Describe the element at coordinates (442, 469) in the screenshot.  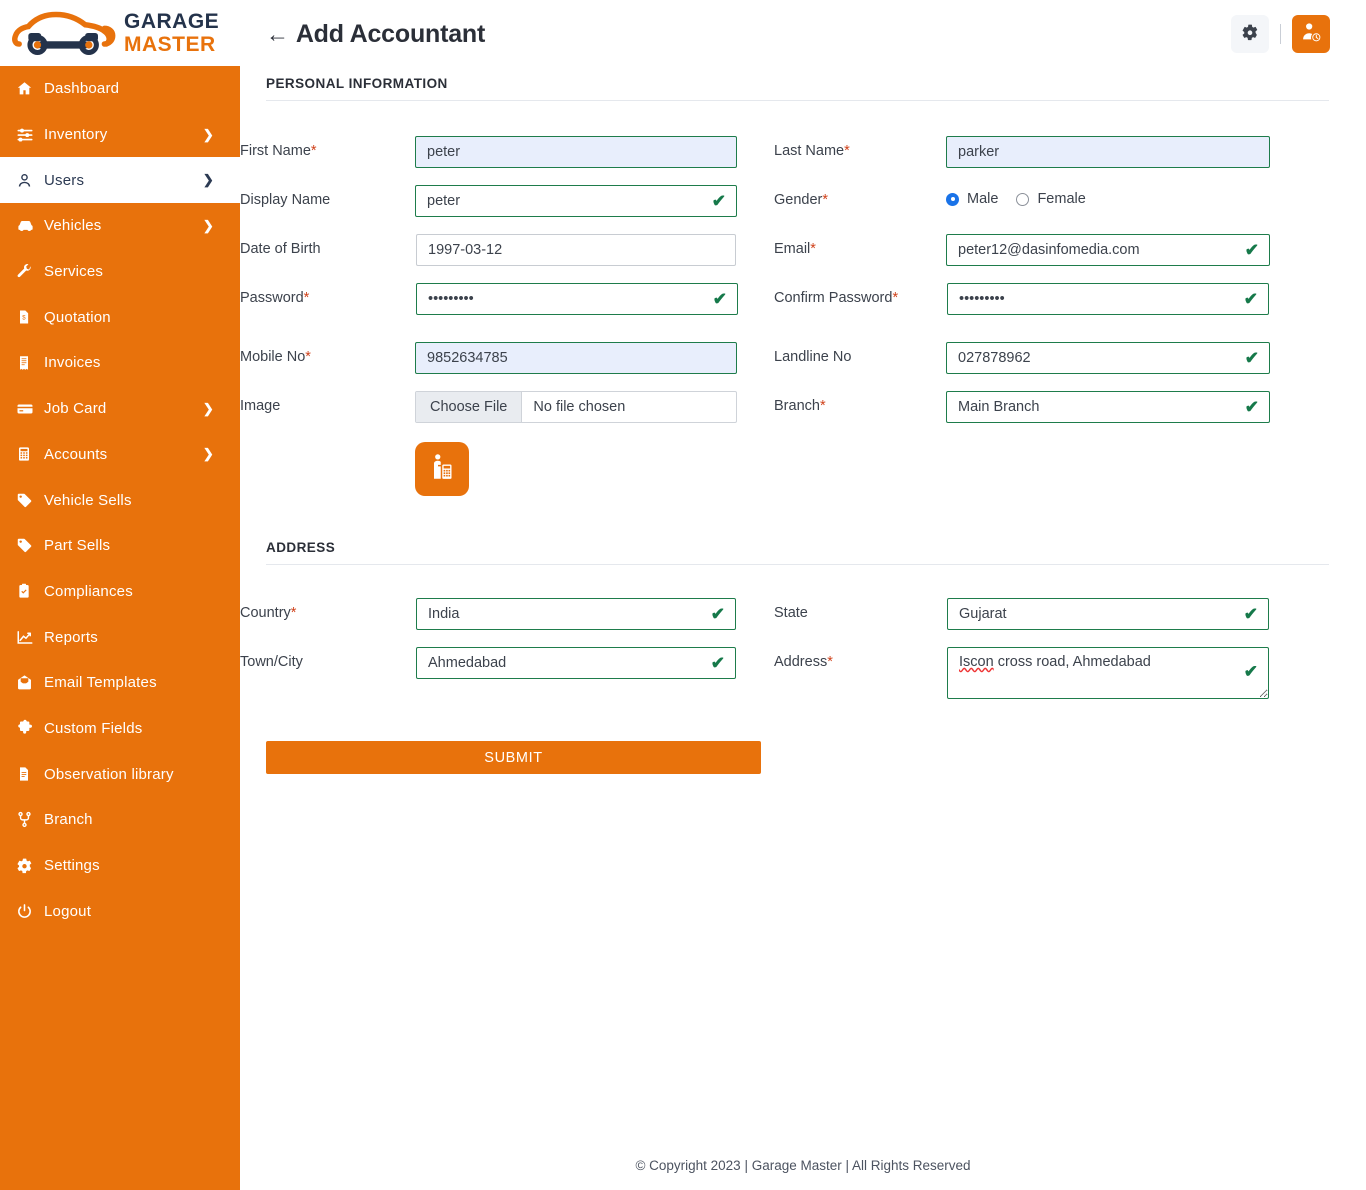
I see `avatar-preview` at that location.